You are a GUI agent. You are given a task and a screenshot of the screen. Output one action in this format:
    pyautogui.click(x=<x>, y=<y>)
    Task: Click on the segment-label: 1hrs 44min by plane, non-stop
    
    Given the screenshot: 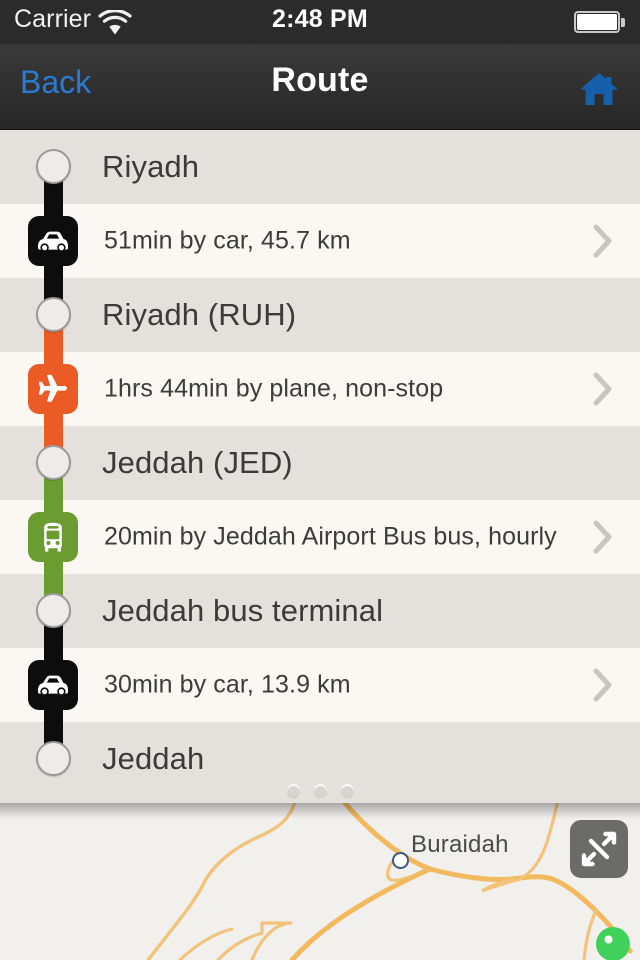 What is the action you would take?
    pyautogui.click(x=274, y=388)
    